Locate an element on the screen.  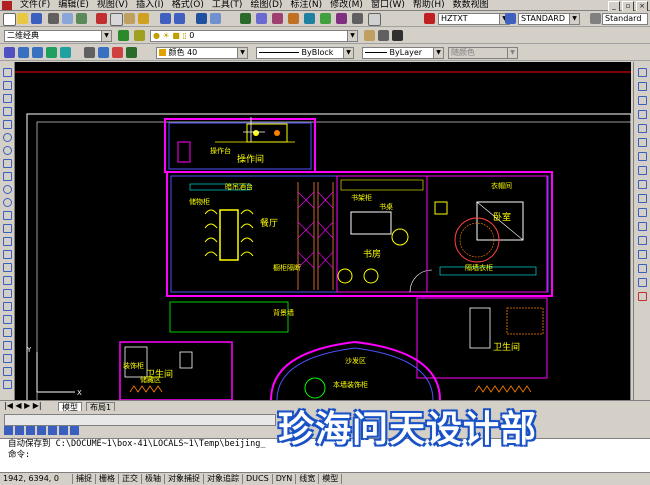
dim-style-icon is located at coordinates (510, 18).